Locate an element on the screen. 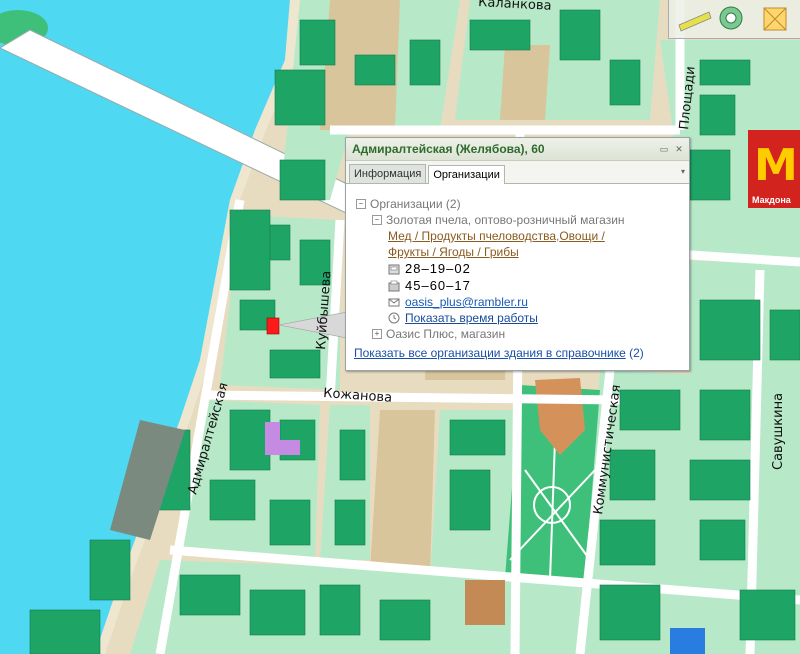  fax-number: 45–60–17 is located at coordinates (438, 285).